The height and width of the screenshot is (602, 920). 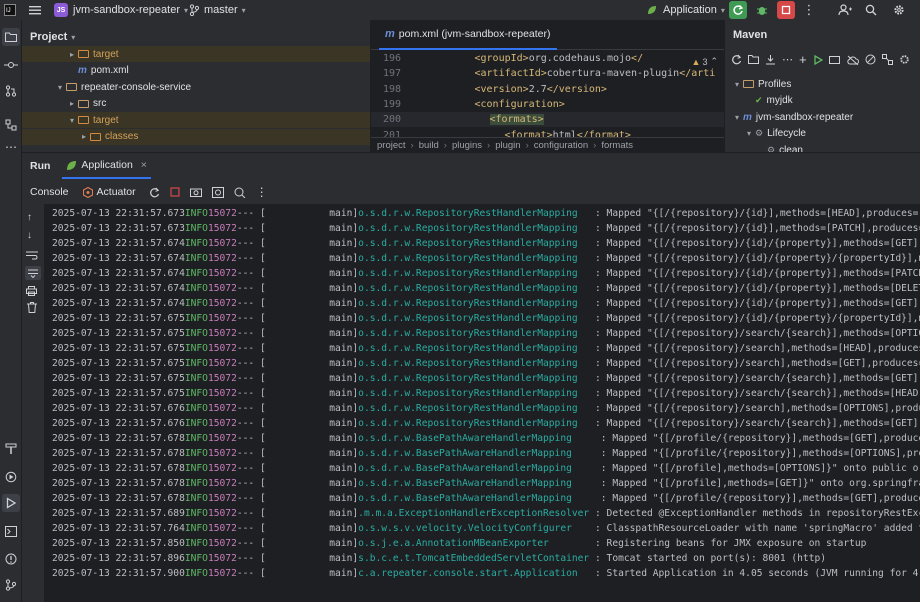 I want to click on clear-console-button, so click(x=32, y=307).